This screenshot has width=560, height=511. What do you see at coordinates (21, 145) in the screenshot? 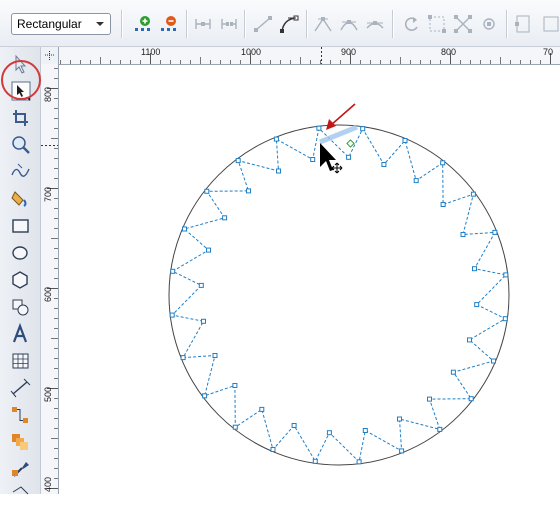
I see `zoom-tool-icon` at bounding box center [21, 145].